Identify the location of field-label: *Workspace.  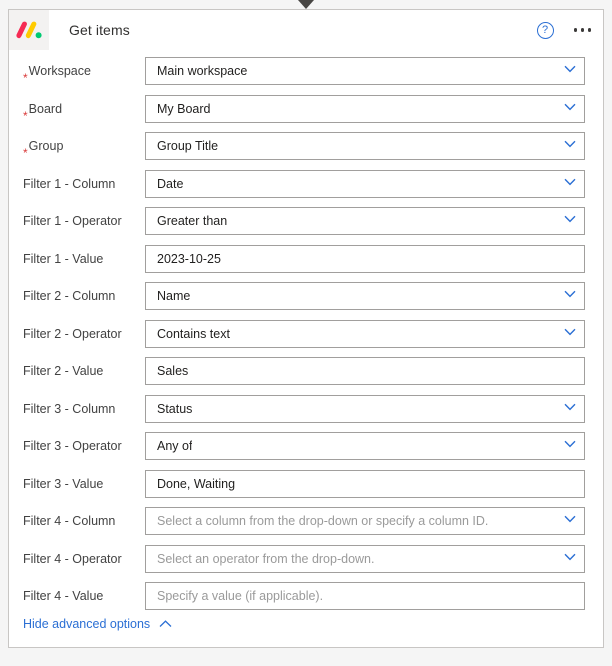
(77, 74).